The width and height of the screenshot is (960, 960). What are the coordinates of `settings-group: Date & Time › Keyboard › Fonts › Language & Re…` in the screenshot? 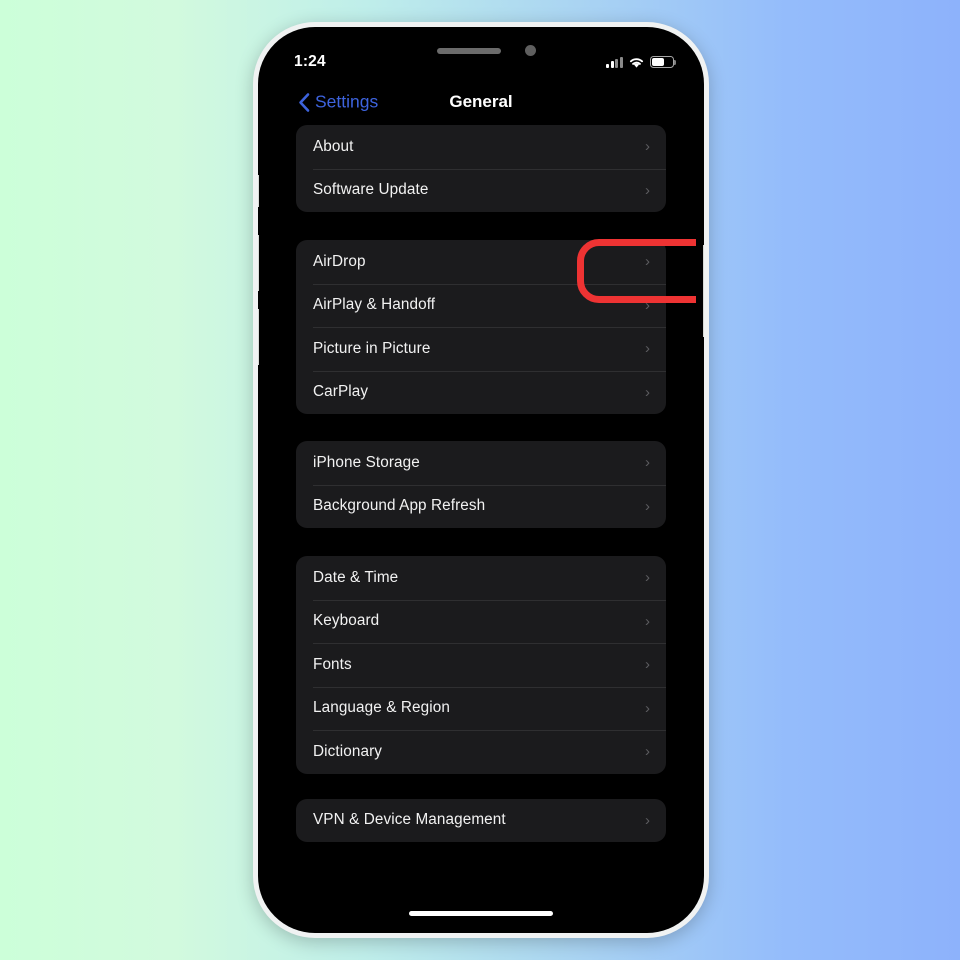 It's located at (481, 665).